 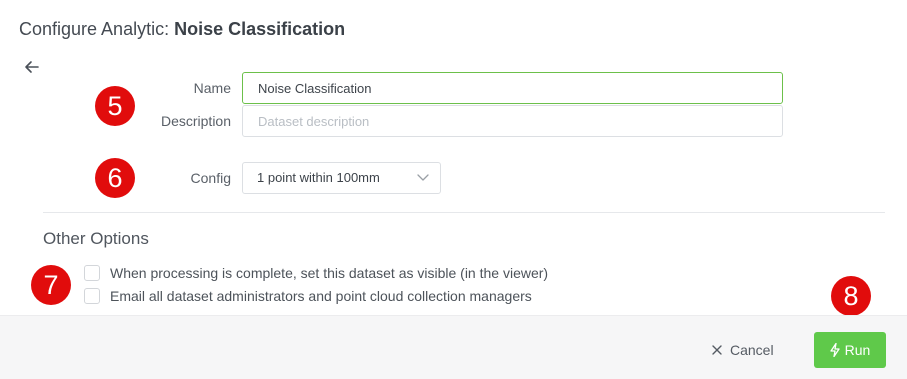 I want to click on step-marker-5: 5, so click(x=115, y=106).